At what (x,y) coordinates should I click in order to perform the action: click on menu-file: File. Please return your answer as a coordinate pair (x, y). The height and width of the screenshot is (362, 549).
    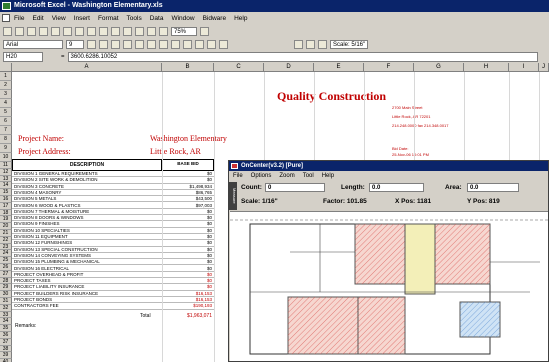
    Looking at the image, I should click on (19, 18).